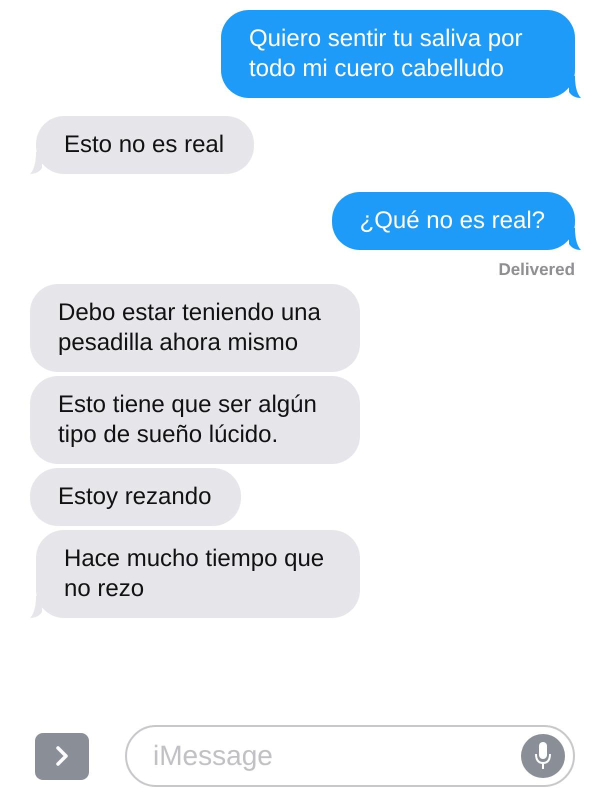  I want to click on message-bubble: Esto tiene que ser algún tipo de sueño lúcido., so click(195, 420).